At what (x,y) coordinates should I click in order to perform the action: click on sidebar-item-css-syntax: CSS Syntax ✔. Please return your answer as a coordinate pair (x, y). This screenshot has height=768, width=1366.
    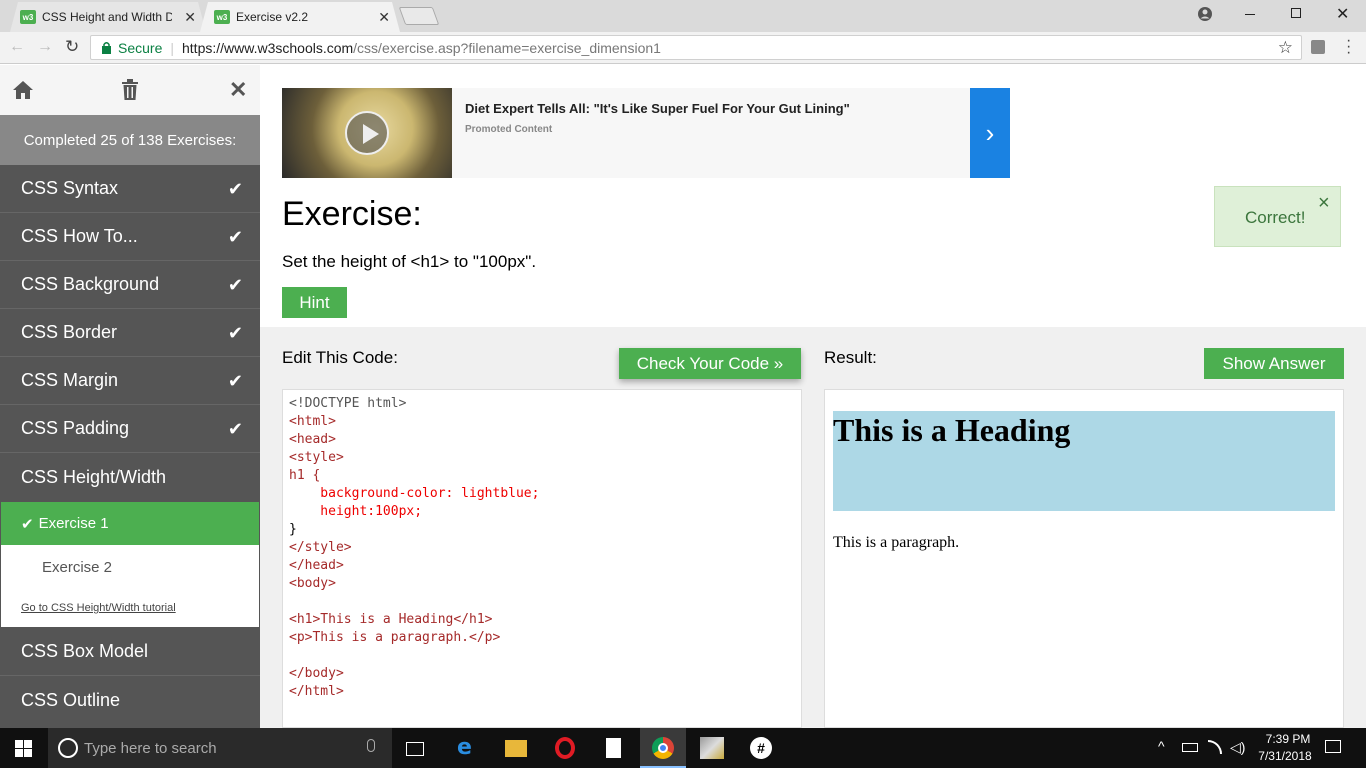
    Looking at the image, I should click on (130, 189).